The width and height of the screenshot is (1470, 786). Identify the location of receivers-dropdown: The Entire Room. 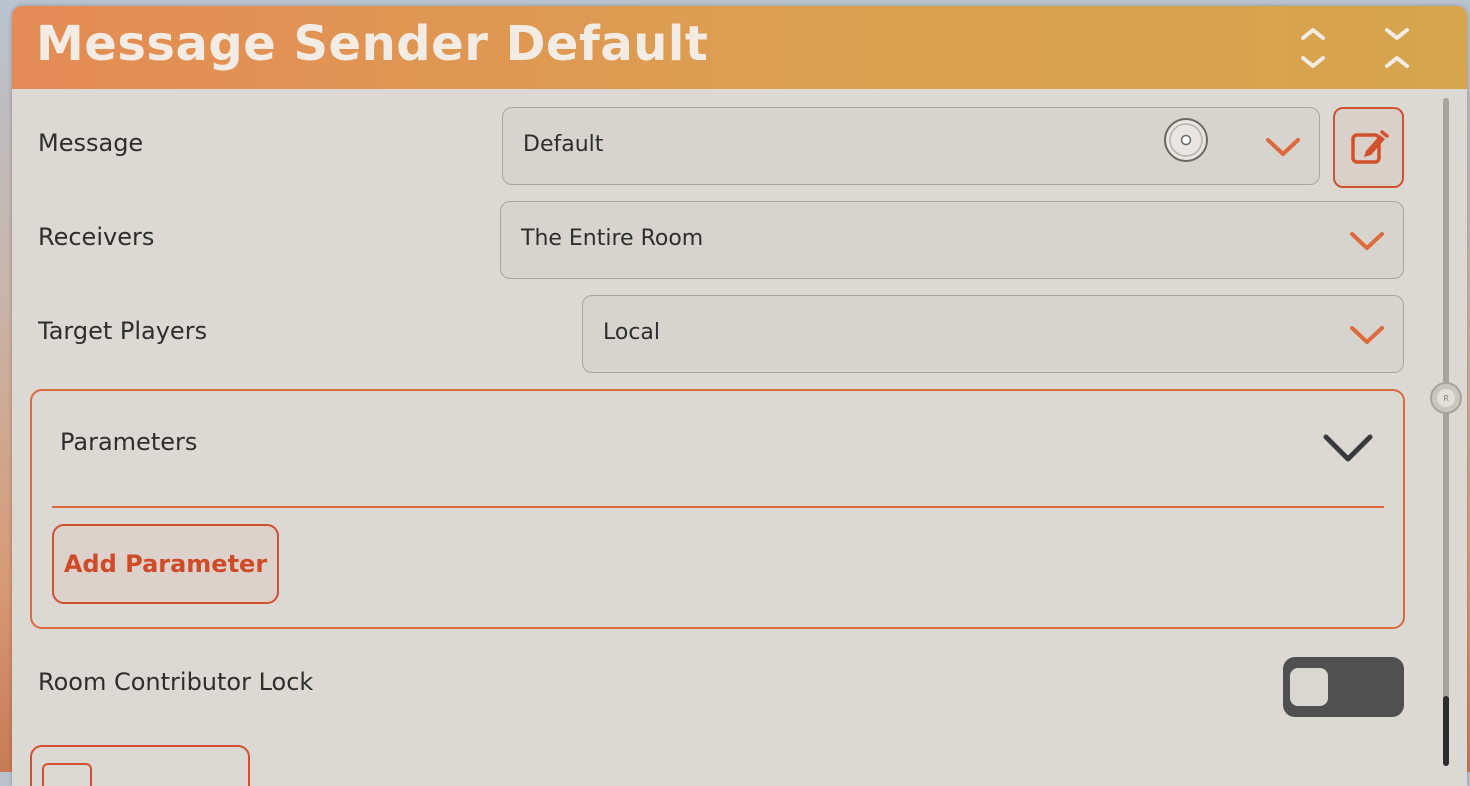
(952, 240).